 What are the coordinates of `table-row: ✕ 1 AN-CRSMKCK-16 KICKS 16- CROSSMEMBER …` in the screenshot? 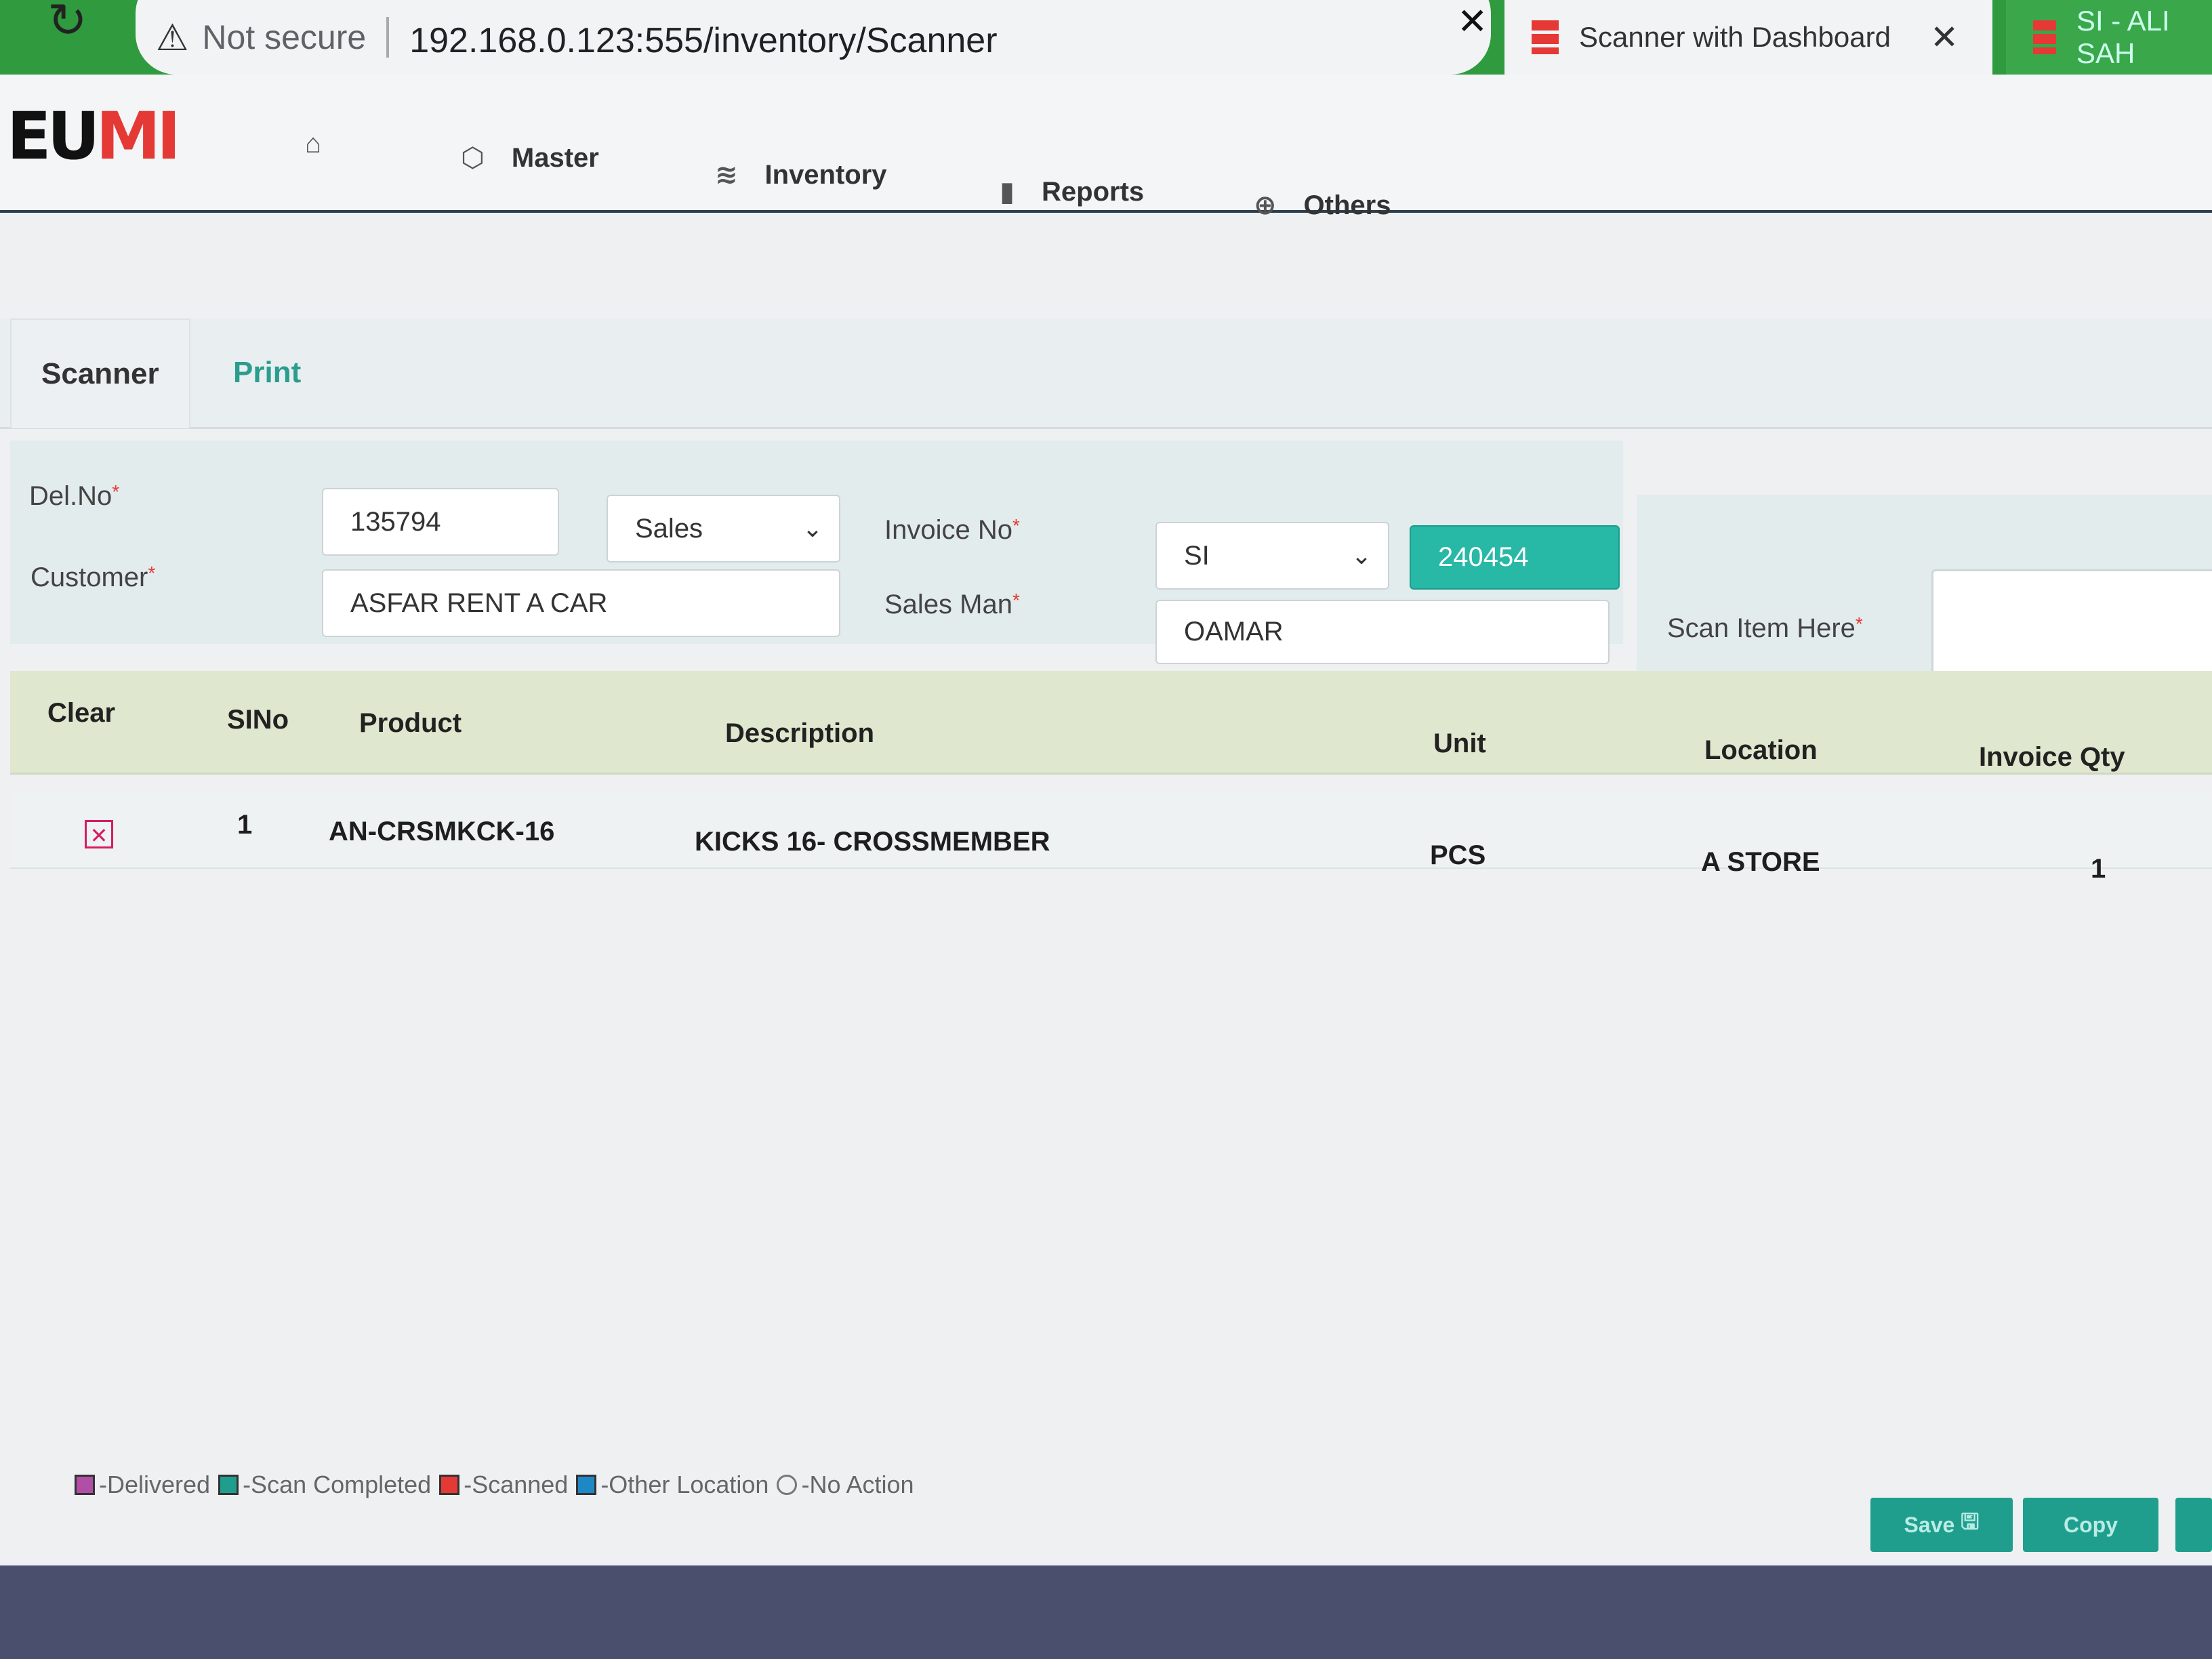 It's located at (1111, 838).